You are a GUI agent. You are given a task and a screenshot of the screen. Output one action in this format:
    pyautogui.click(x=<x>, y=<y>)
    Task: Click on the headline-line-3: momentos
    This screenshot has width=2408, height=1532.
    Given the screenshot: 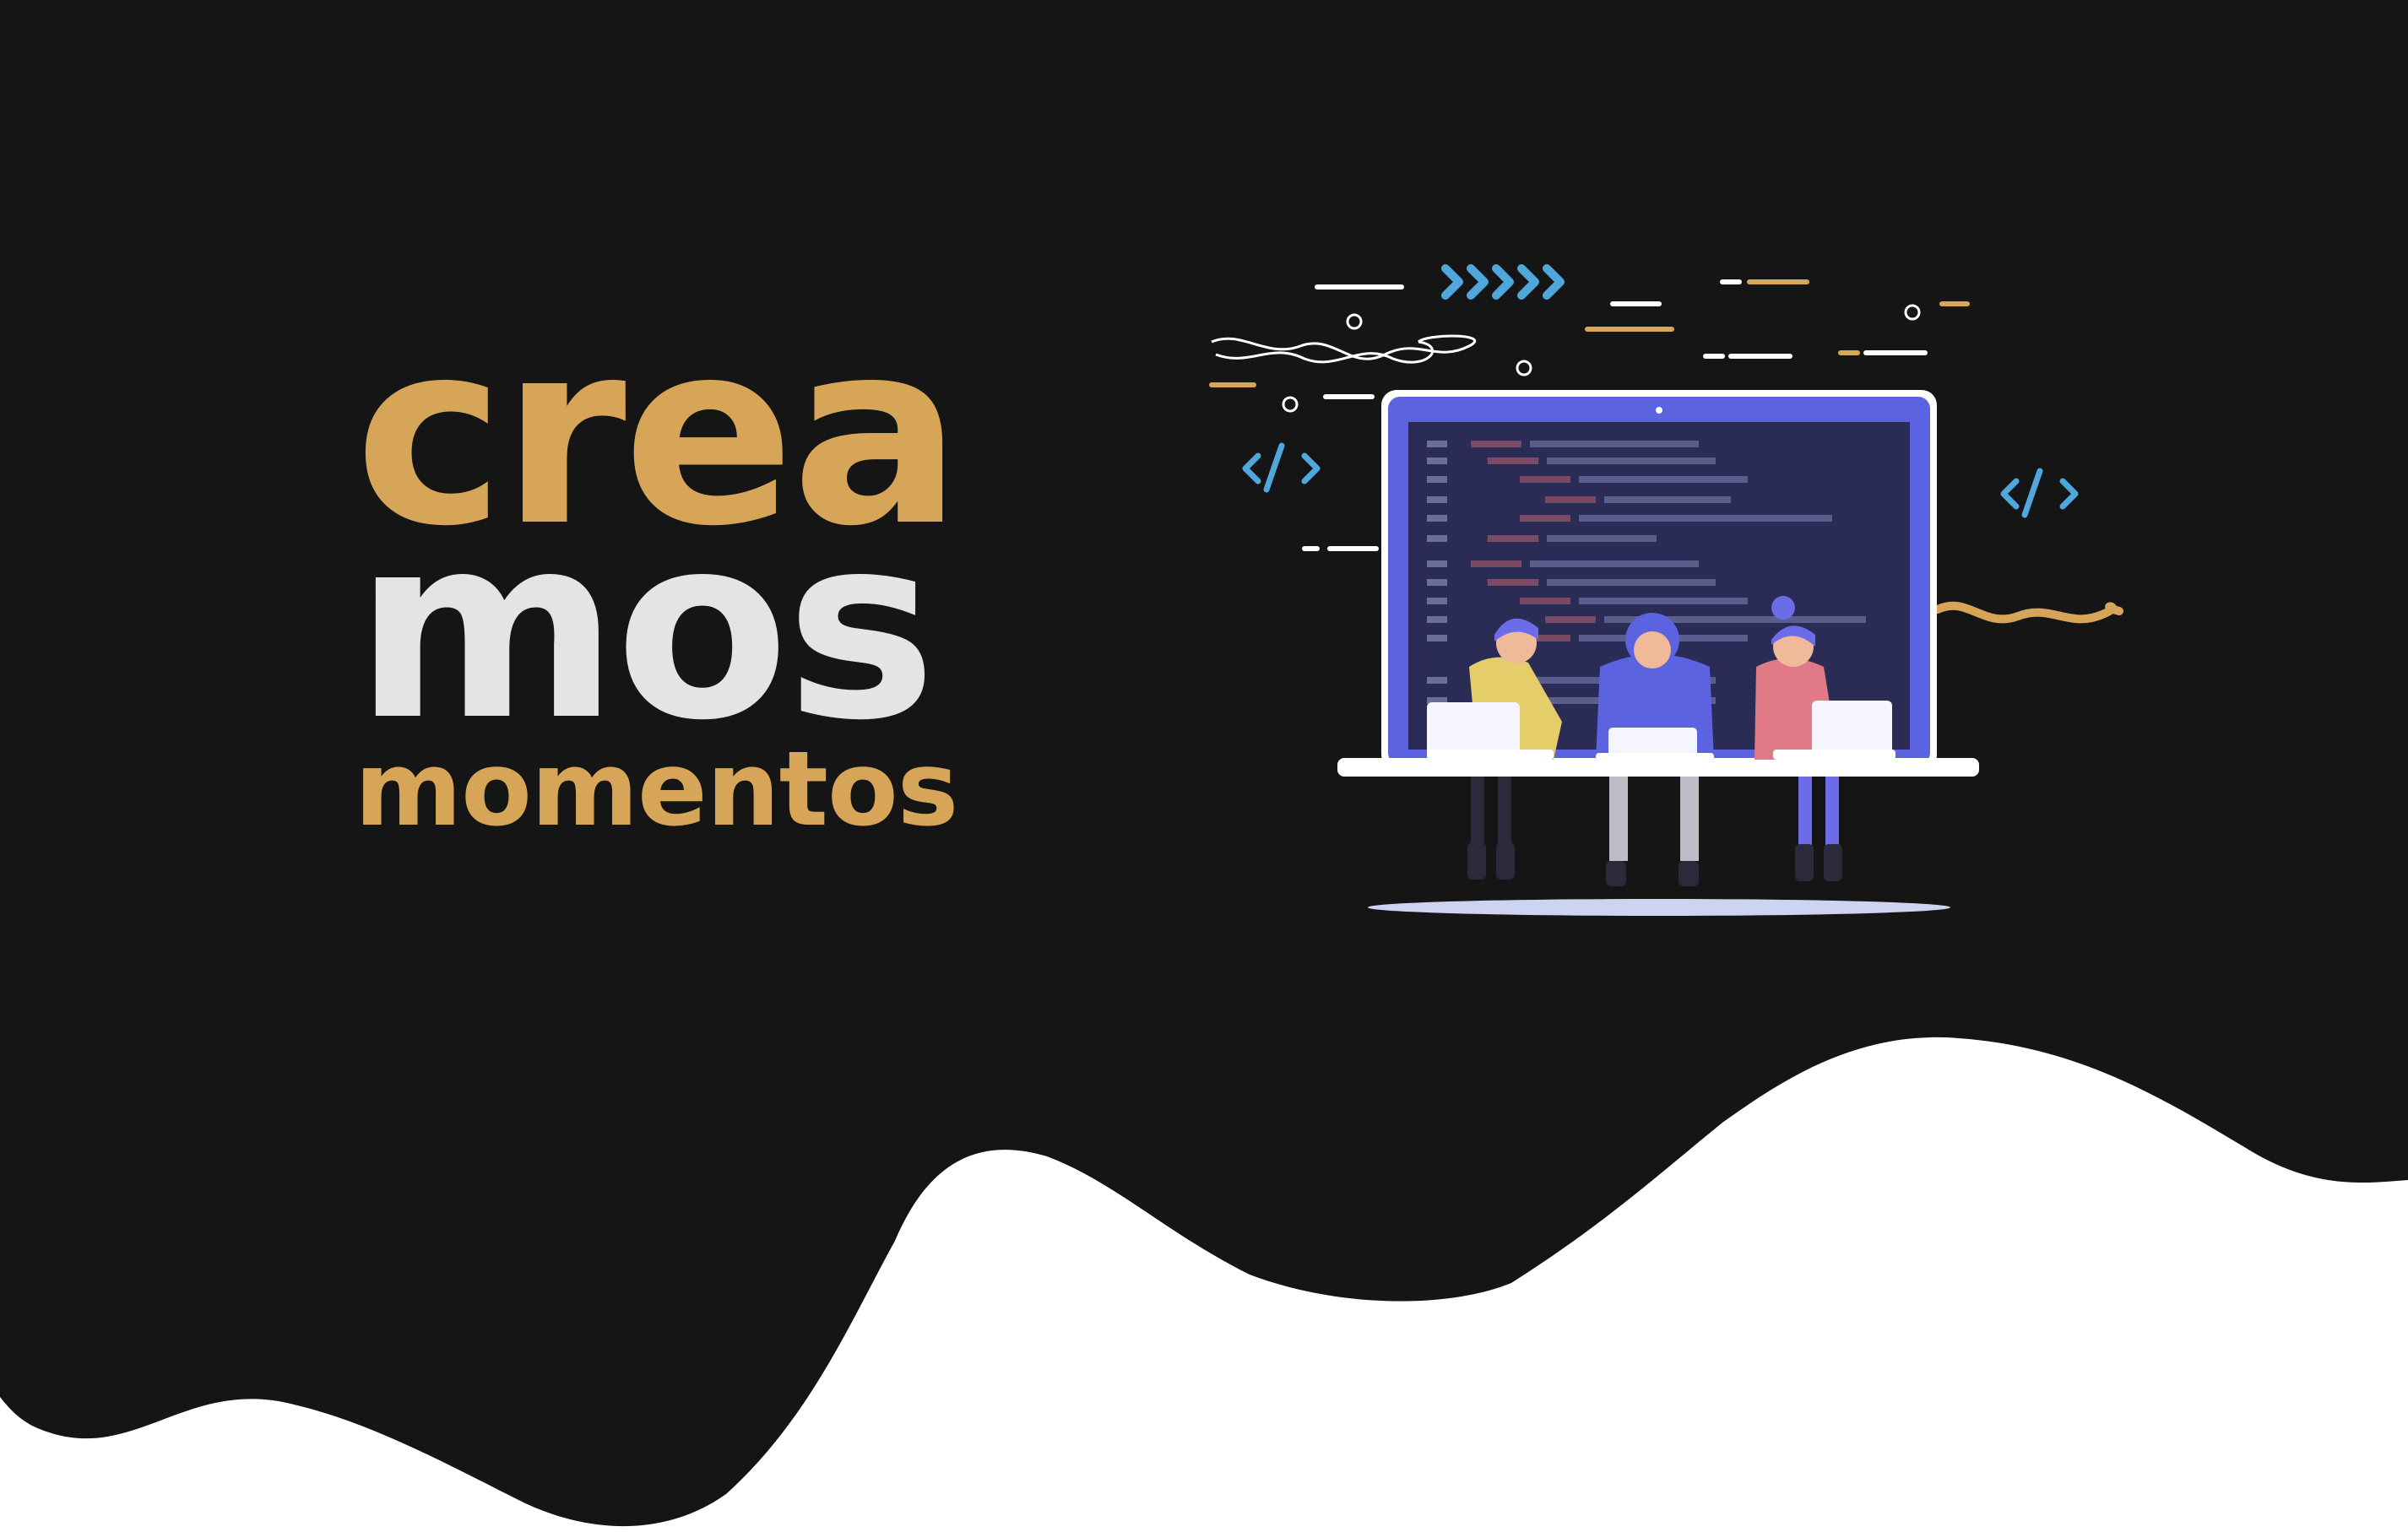 What is the action you would take?
    pyautogui.click(x=657, y=789)
    